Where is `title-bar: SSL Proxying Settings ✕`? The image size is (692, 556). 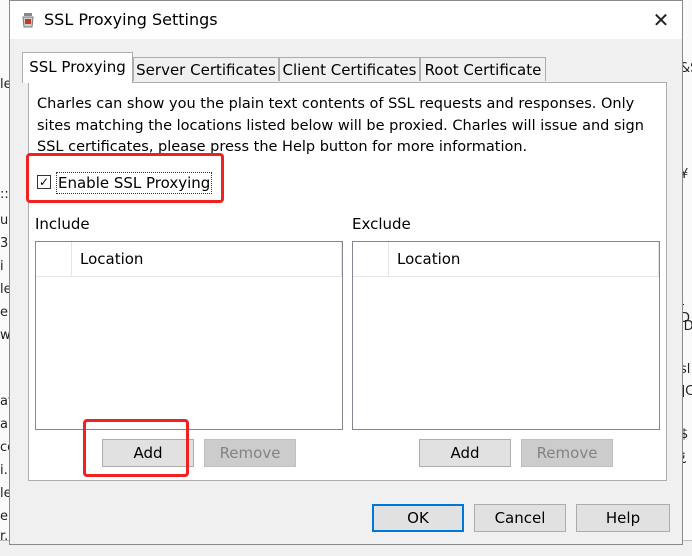
title-bar: SSL Proxying Settings ✕ is located at coordinates (346, 20).